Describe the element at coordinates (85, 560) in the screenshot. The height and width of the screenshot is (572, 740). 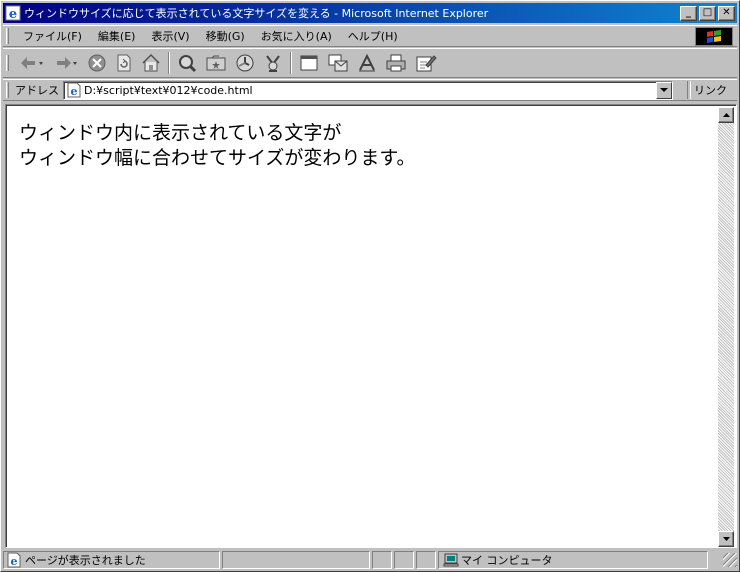
I see `status-text: ページが表示されました` at that location.